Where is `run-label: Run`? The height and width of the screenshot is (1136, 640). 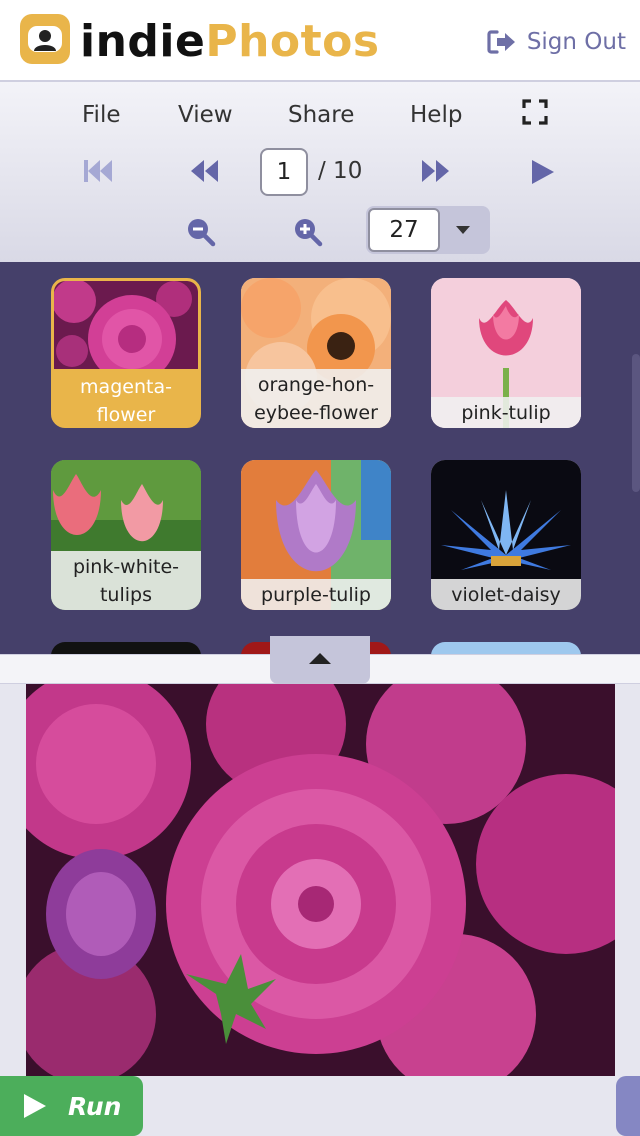 run-label: Run is located at coordinates (95, 1106).